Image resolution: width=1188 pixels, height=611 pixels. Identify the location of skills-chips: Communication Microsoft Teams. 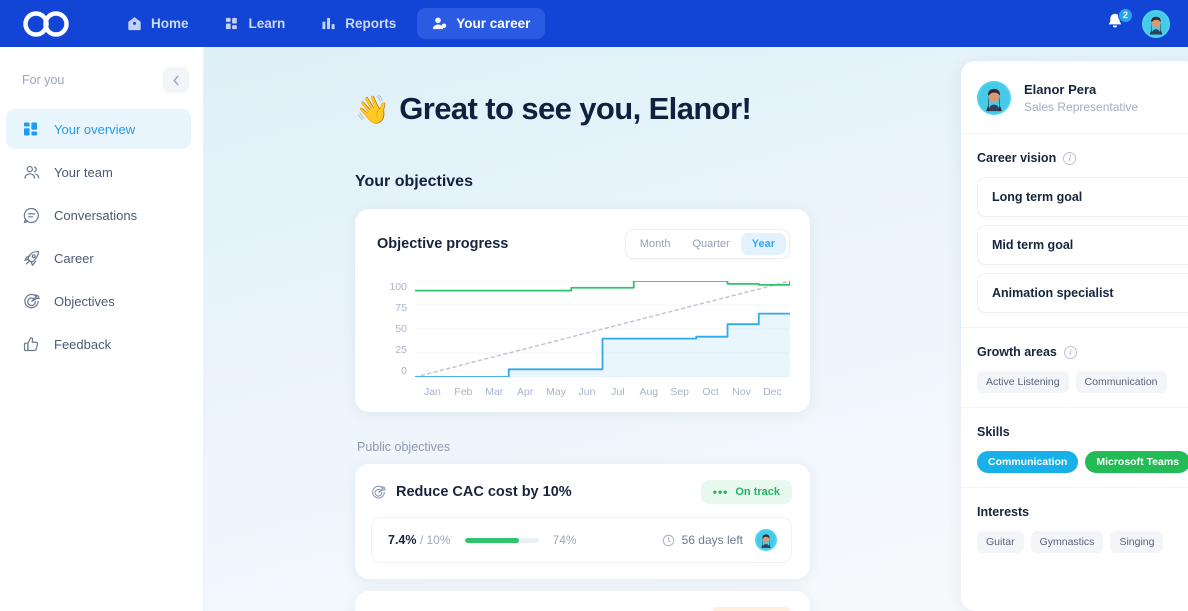
(1082, 462).